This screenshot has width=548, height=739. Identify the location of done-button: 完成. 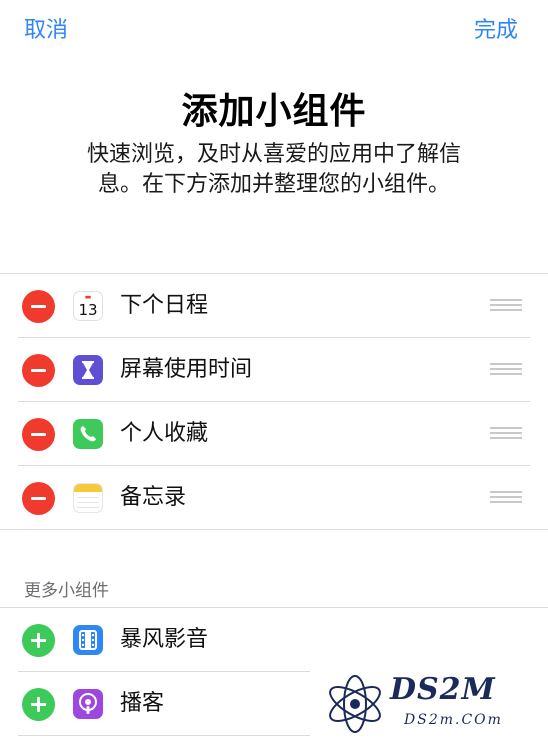
(496, 28).